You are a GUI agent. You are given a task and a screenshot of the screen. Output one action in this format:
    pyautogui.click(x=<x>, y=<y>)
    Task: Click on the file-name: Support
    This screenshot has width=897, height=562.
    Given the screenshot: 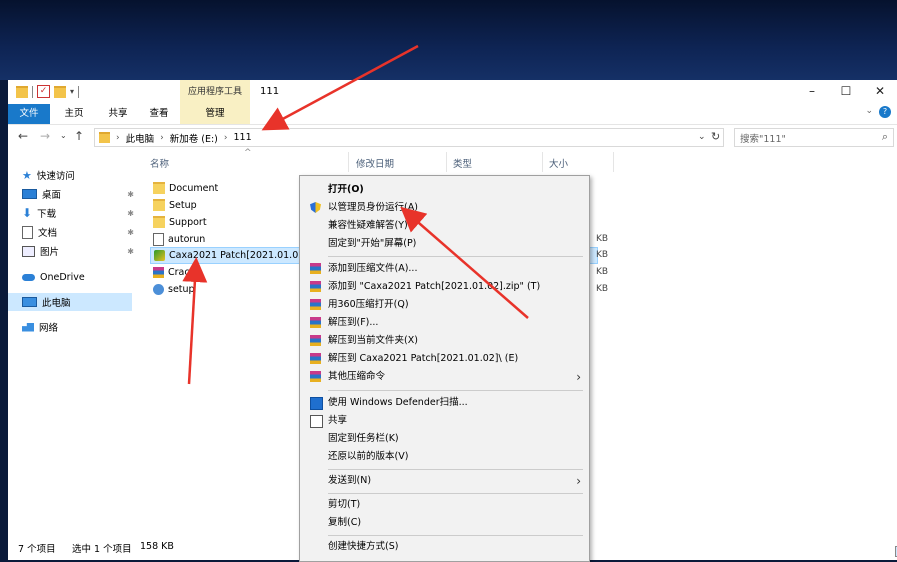 What is the action you would take?
    pyautogui.click(x=188, y=222)
    